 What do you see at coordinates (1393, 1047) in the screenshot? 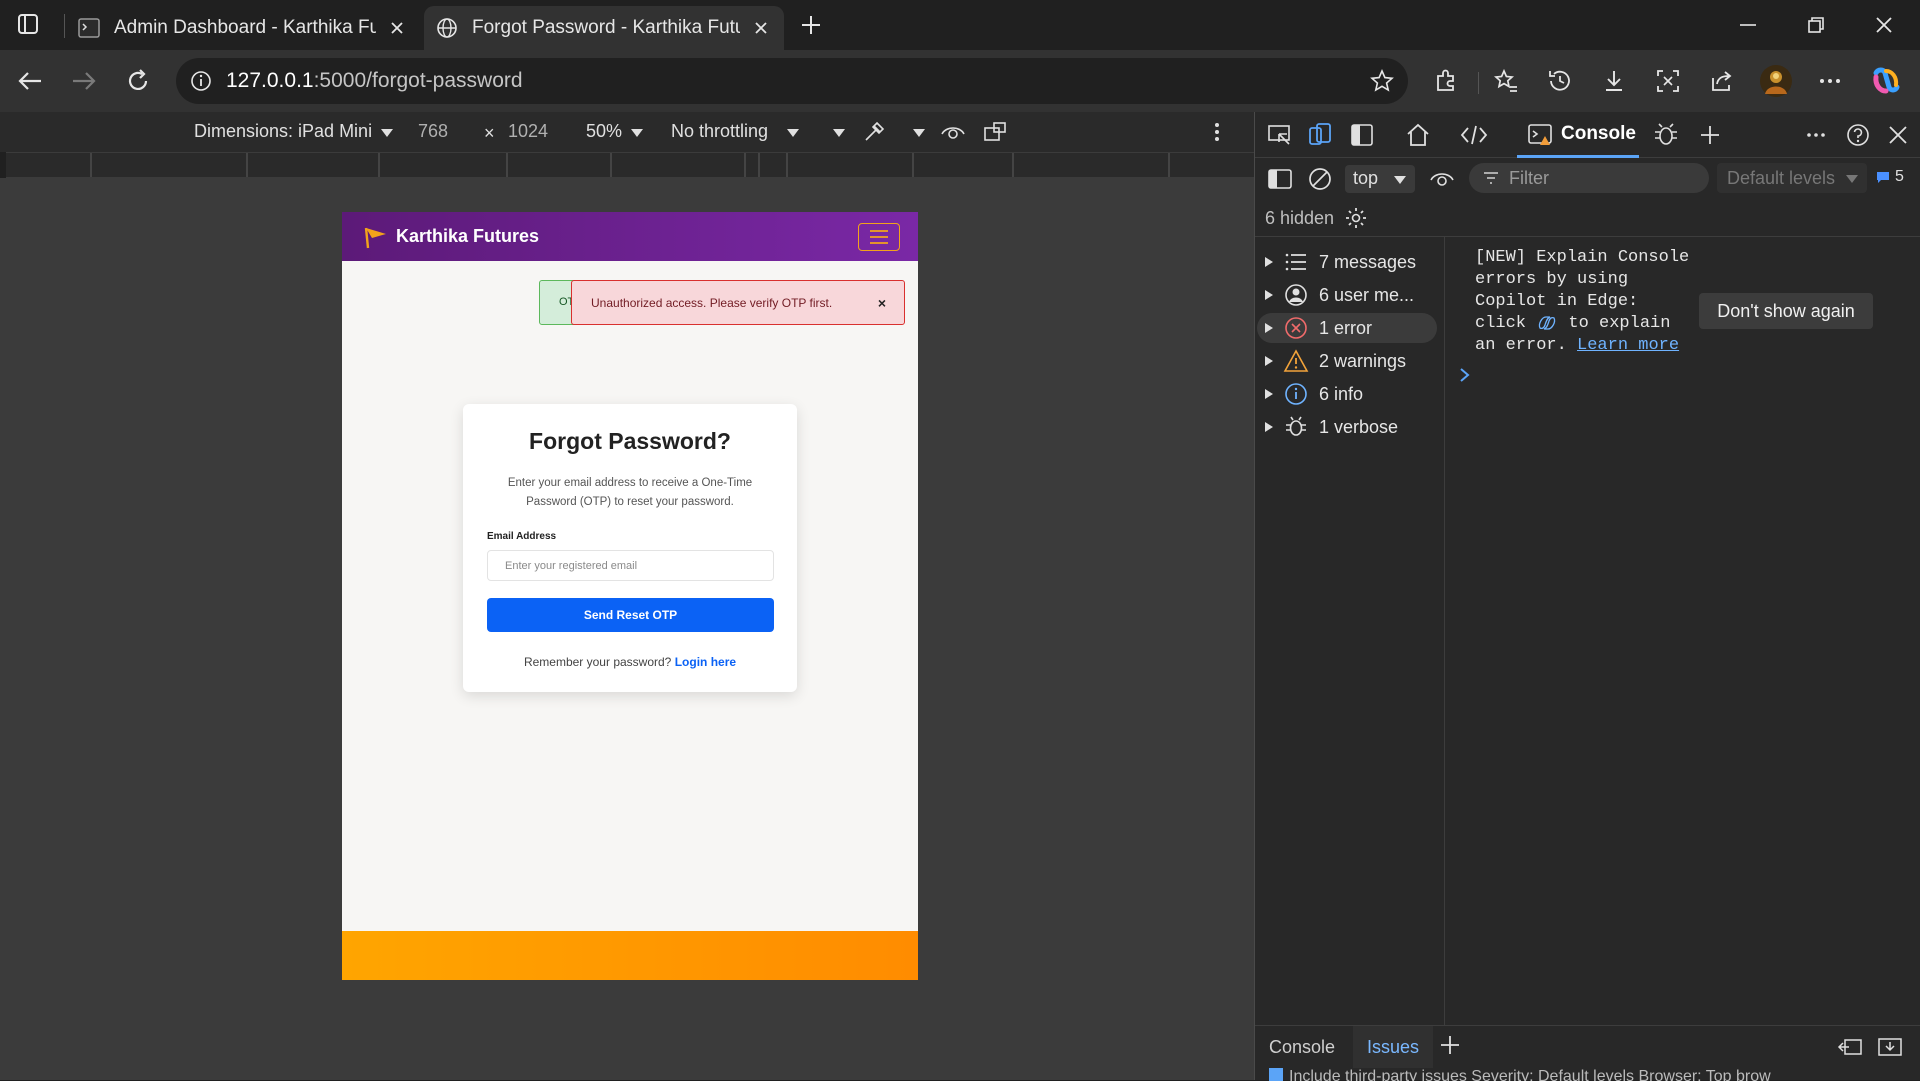
I see `drawer-tab-issues: Issues` at bounding box center [1393, 1047].